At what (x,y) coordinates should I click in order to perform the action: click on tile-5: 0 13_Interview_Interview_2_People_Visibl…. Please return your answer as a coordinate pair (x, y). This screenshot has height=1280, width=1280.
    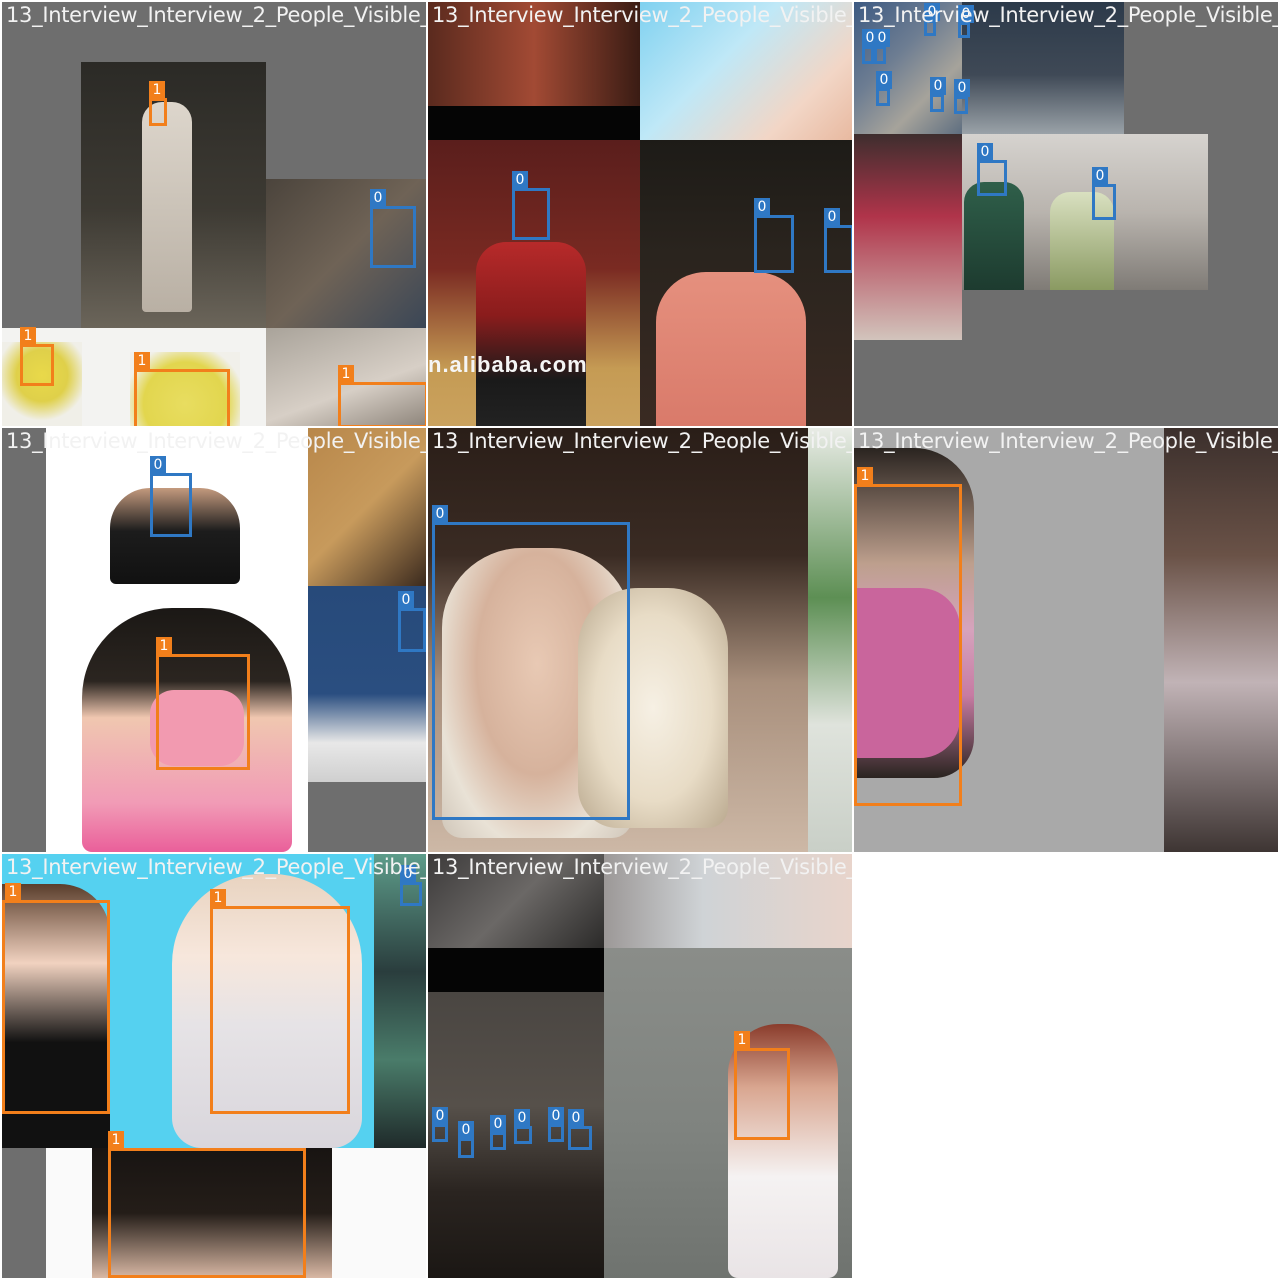
    Looking at the image, I should click on (640, 640).